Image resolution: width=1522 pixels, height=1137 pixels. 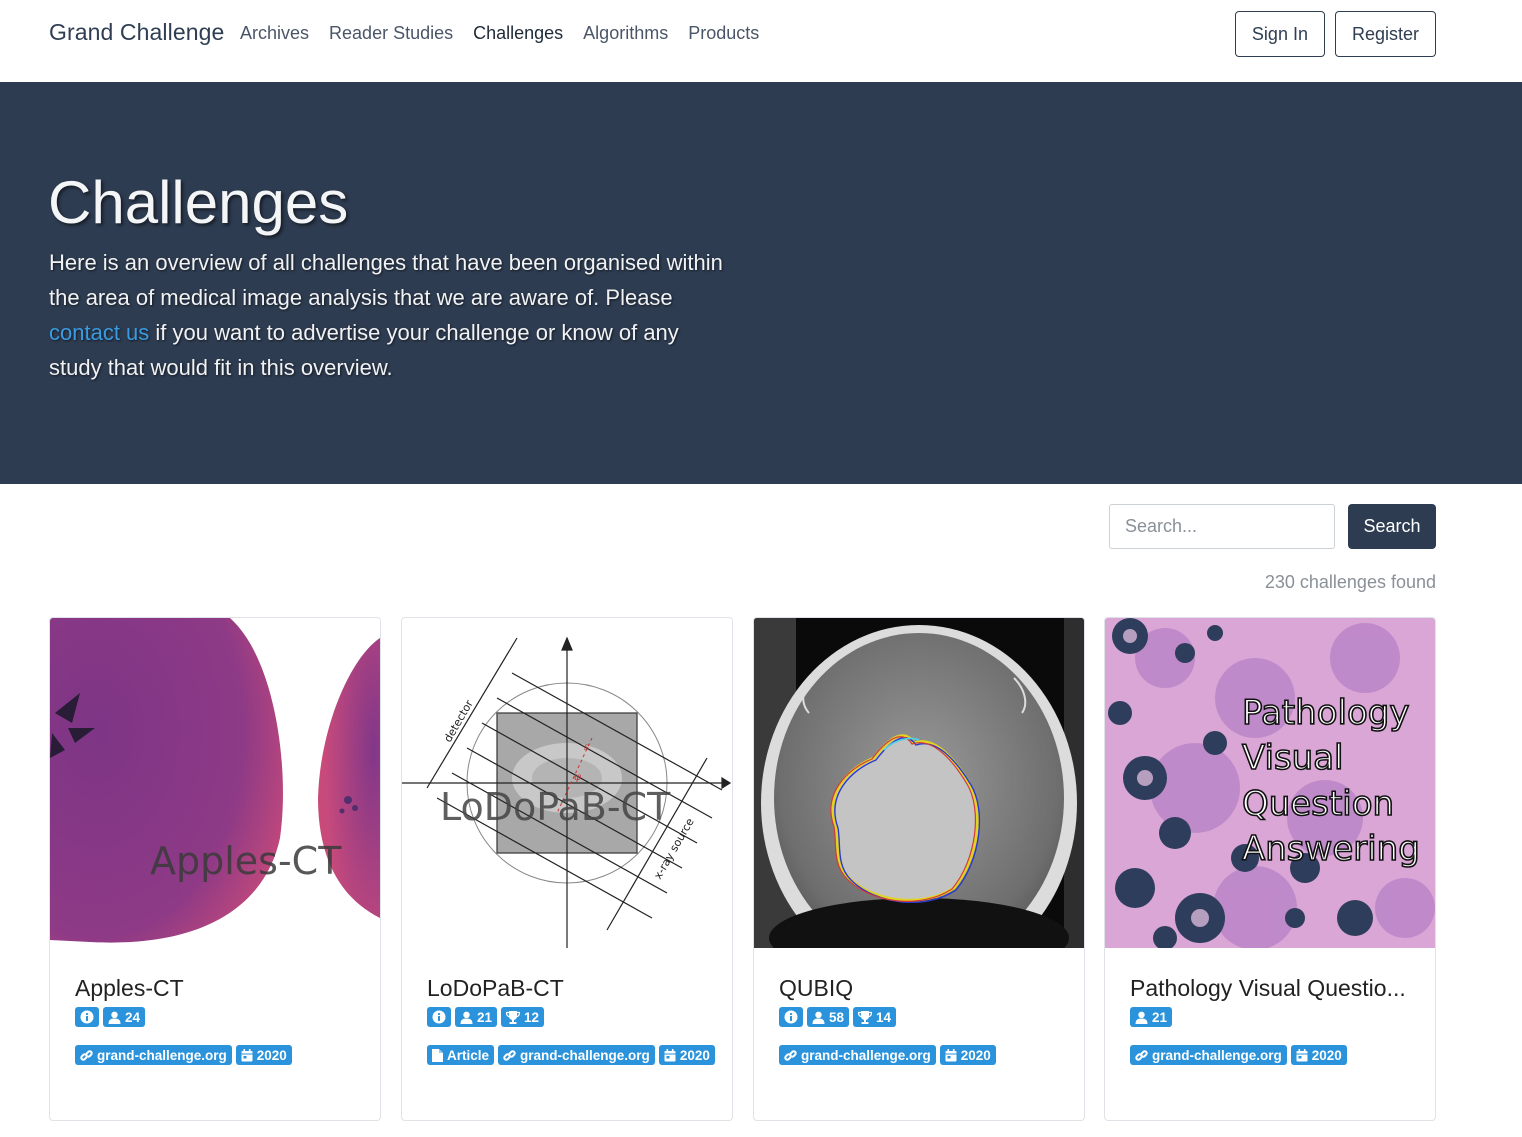 I want to click on card-image: Pathology Visual Question Answering, so click(x=1270, y=783).